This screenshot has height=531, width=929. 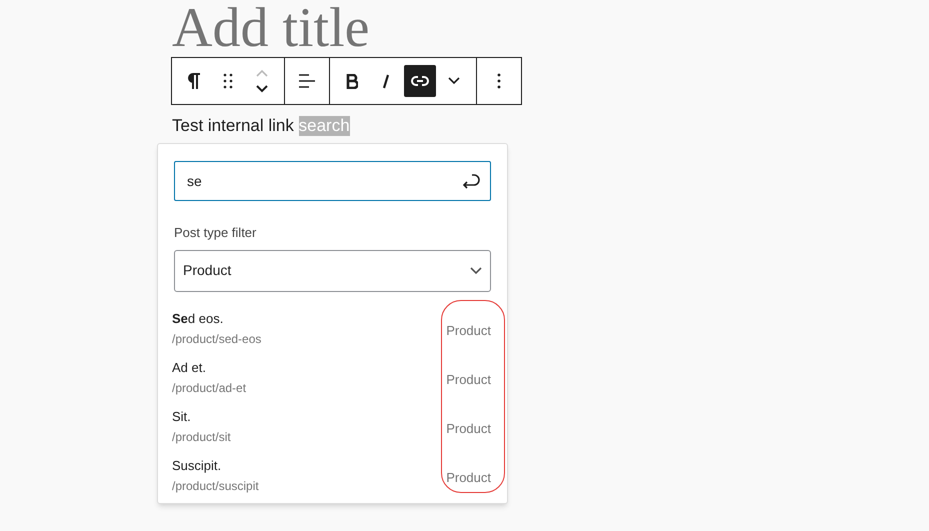 What do you see at coordinates (209, 387) in the screenshot?
I see `result-url: /product/ad-et` at bounding box center [209, 387].